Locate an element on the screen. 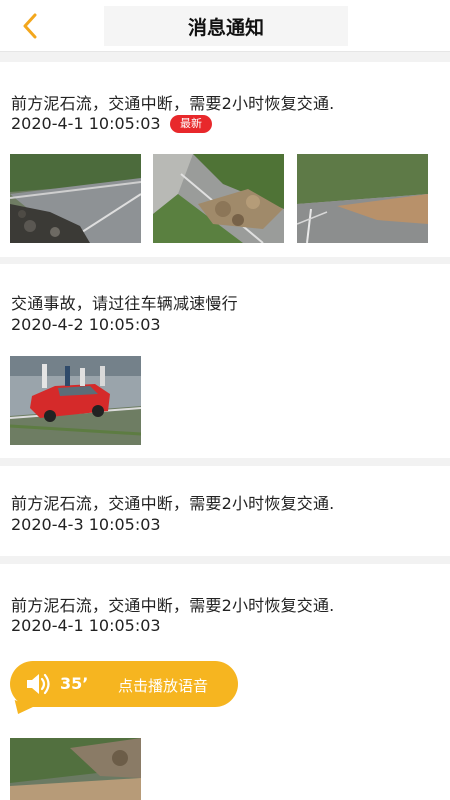  new-badge: 最新 is located at coordinates (191, 124).